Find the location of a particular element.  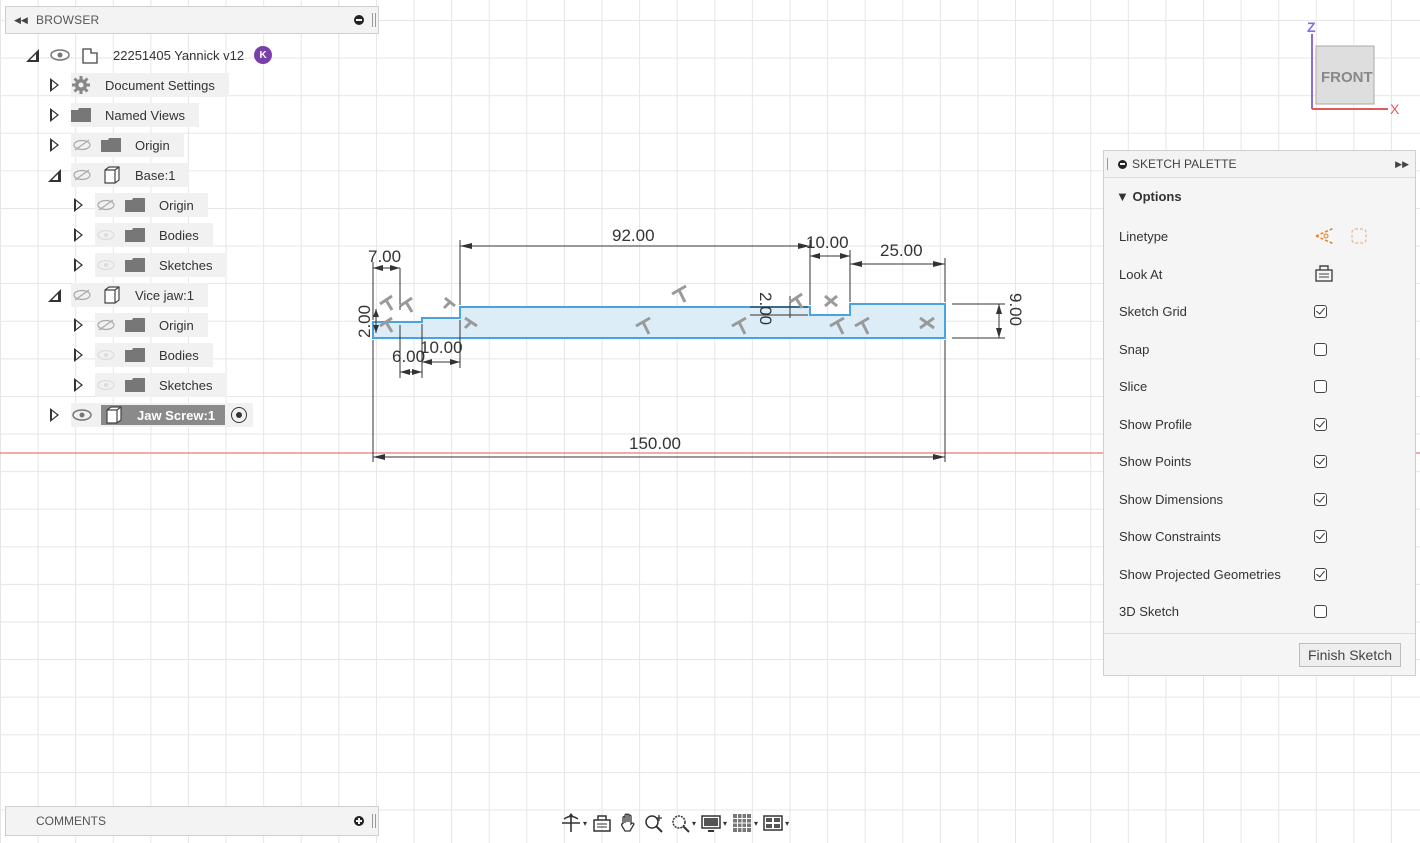

slice-checkbox is located at coordinates (1320, 386).